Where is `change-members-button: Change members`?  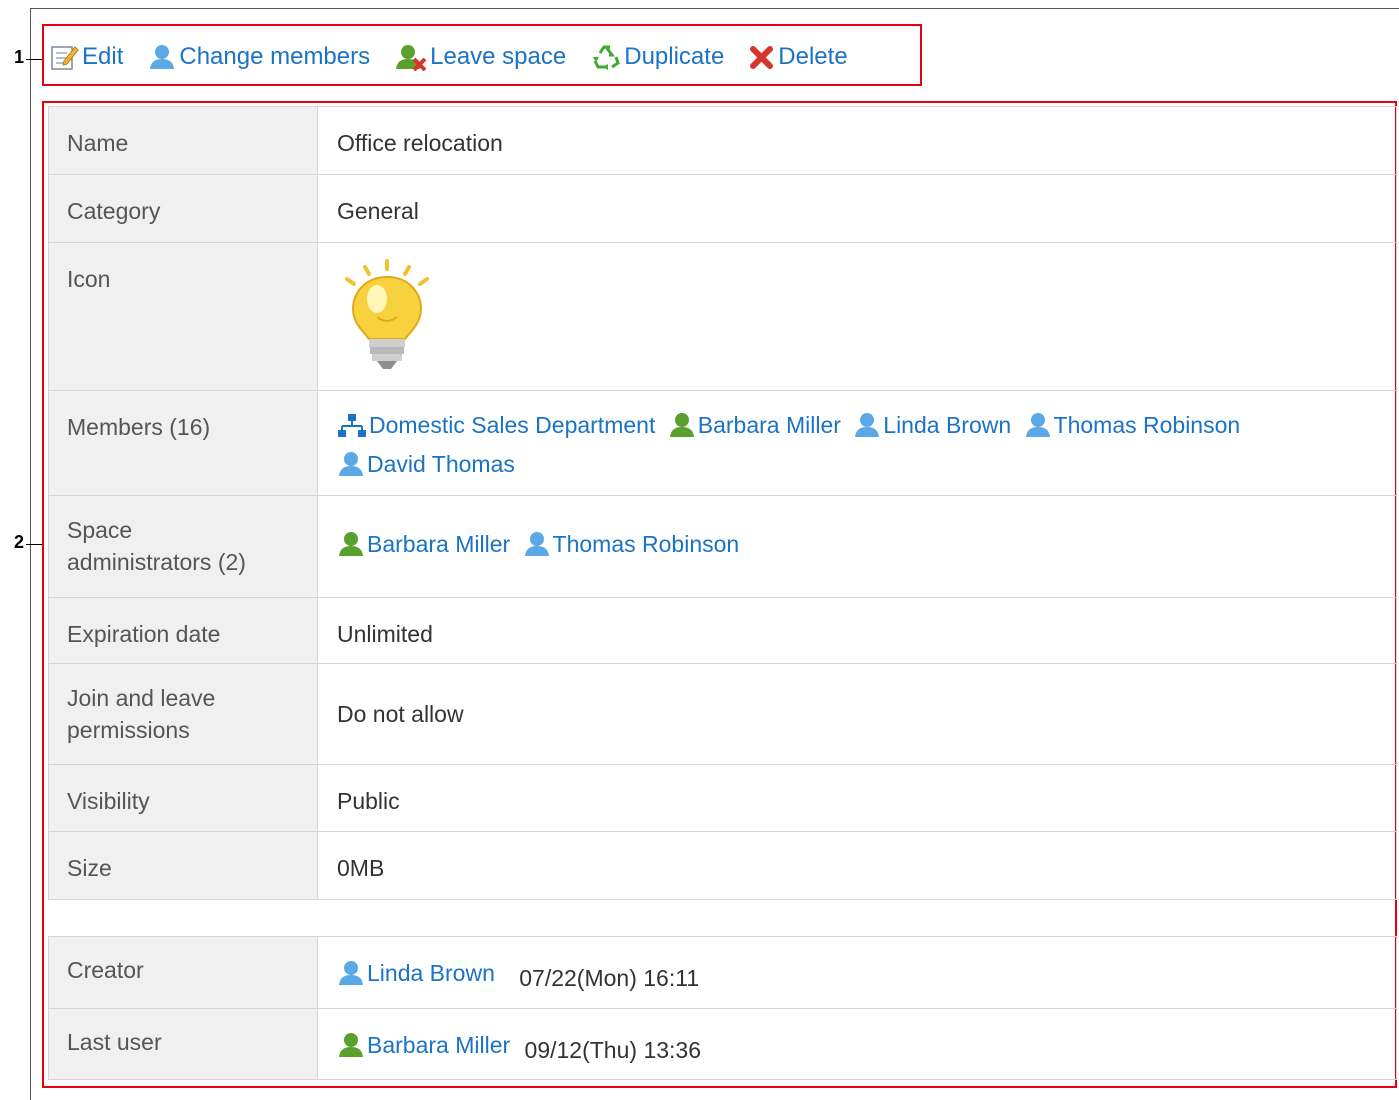
change-members-button: Change members is located at coordinates (258, 57).